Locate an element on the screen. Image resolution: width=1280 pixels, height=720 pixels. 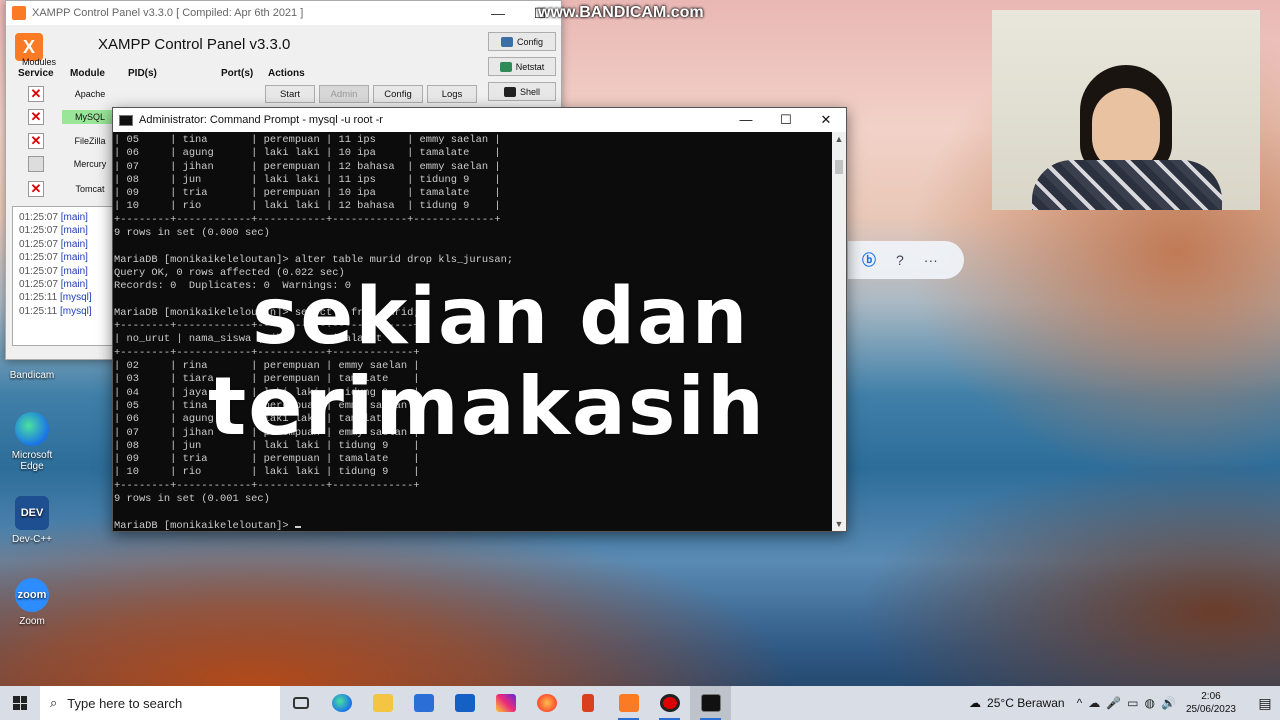
config-button-label: Config is located at coordinates (529, 41).